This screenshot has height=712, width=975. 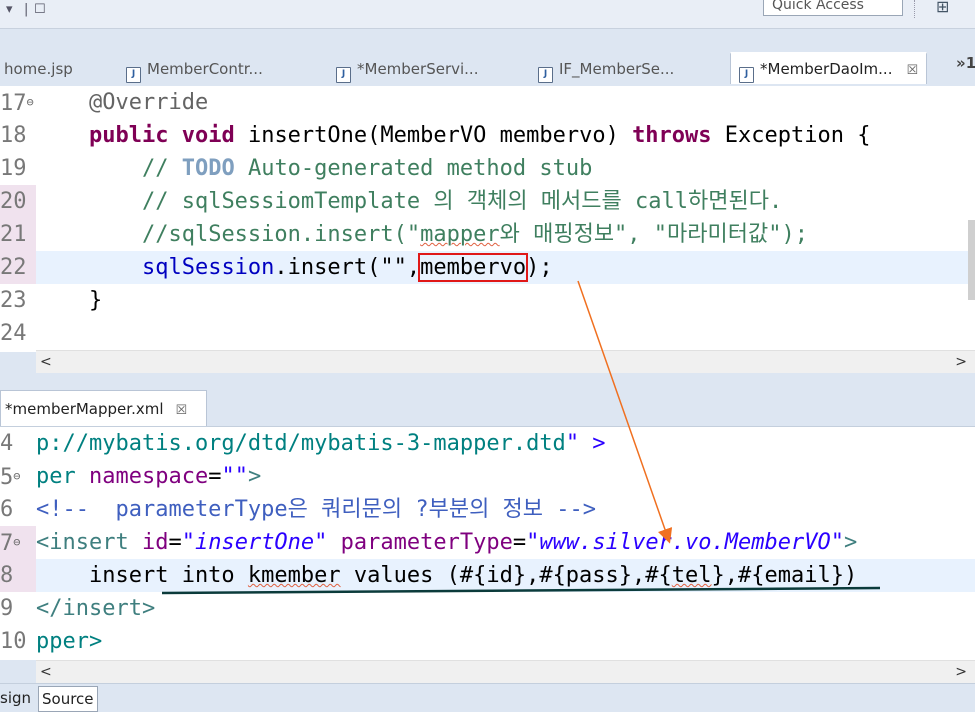 I want to click on line-number: 17⊖, so click(x=17, y=103).